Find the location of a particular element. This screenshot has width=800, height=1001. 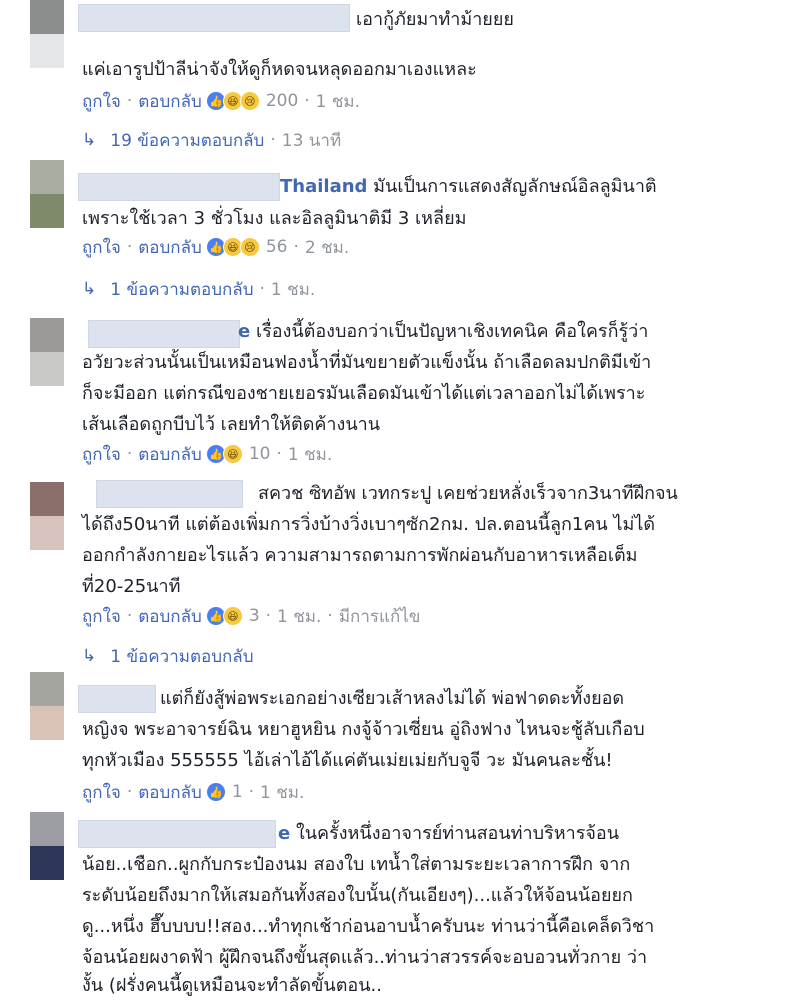

view-replies: ↳ 1 ข้อความตอบกลับ · 1 ชม. is located at coordinates (198, 289).